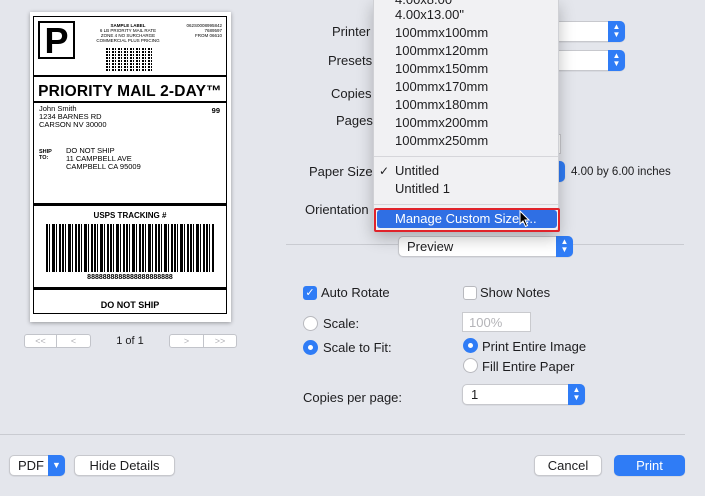  Describe the element at coordinates (466, 105) in the screenshot. I see `menu-item-size: 100mmx180mm` at that location.